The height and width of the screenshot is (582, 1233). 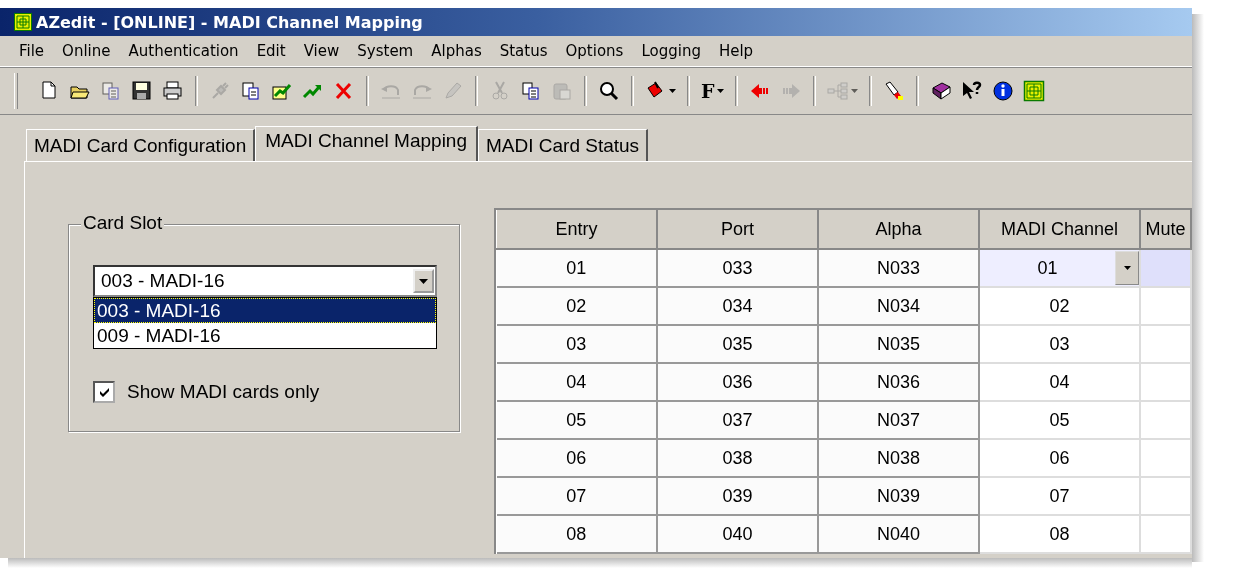 I want to click on table-cell: 01, so click(x=576, y=267).